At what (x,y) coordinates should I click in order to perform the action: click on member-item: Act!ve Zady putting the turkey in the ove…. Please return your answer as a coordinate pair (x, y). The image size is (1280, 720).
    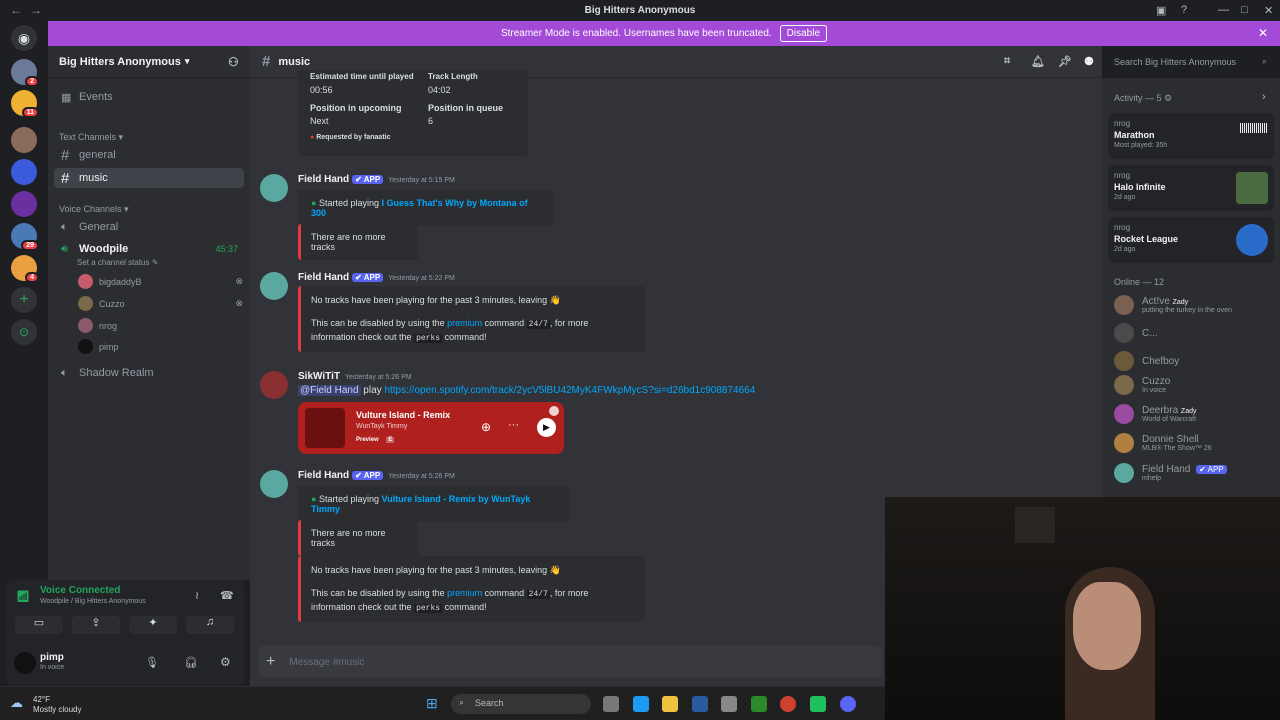
    Looking at the image, I should click on (1194, 305).